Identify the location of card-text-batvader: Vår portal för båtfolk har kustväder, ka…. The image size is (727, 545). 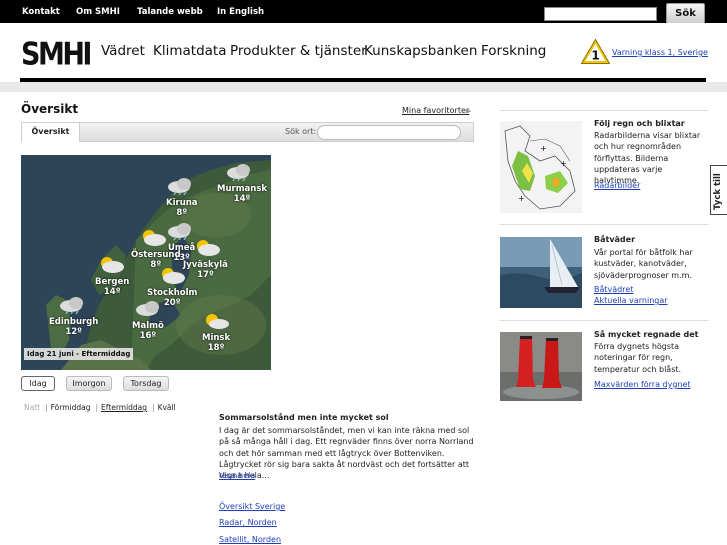
(643, 264).